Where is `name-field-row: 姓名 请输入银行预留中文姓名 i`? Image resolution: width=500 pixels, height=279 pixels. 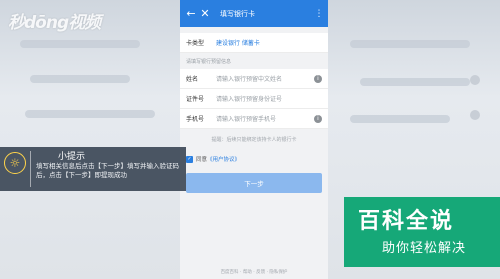 name-field-row: 姓名 请输入银行预留中文姓名 i is located at coordinates (254, 79).